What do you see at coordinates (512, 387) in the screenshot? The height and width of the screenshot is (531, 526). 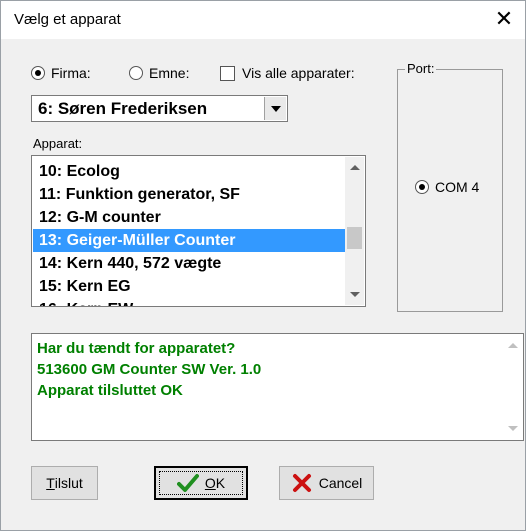 I see `message-scrollbar` at bounding box center [512, 387].